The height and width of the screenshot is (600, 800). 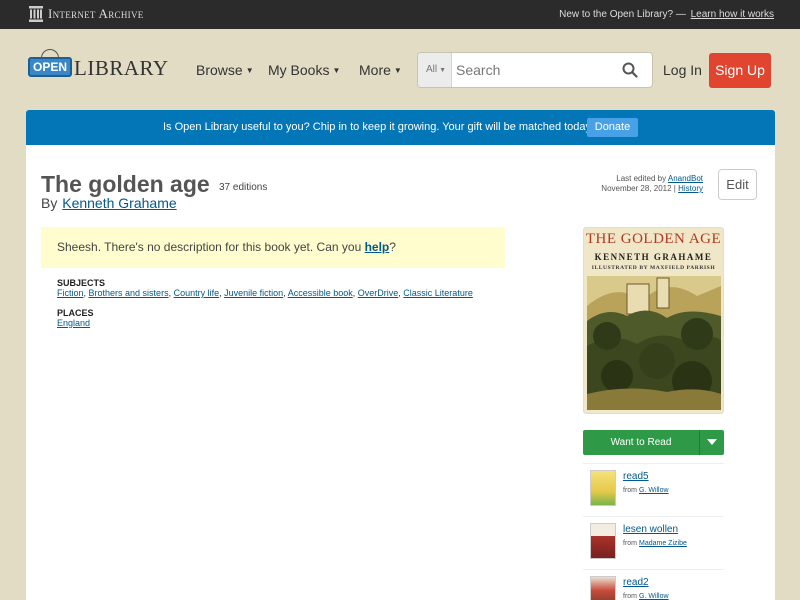 I want to click on logo-wordmark: LIBRARY, so click(x=121, y=68).